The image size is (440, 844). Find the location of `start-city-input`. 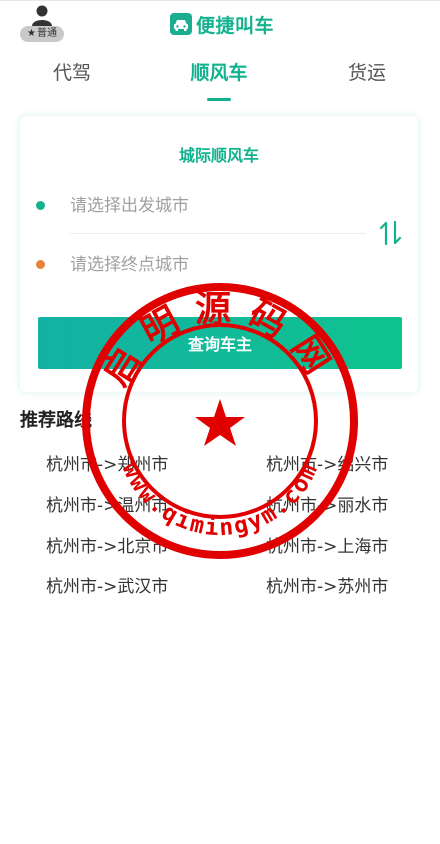

start-city-input is located at coordinates (218, 206).